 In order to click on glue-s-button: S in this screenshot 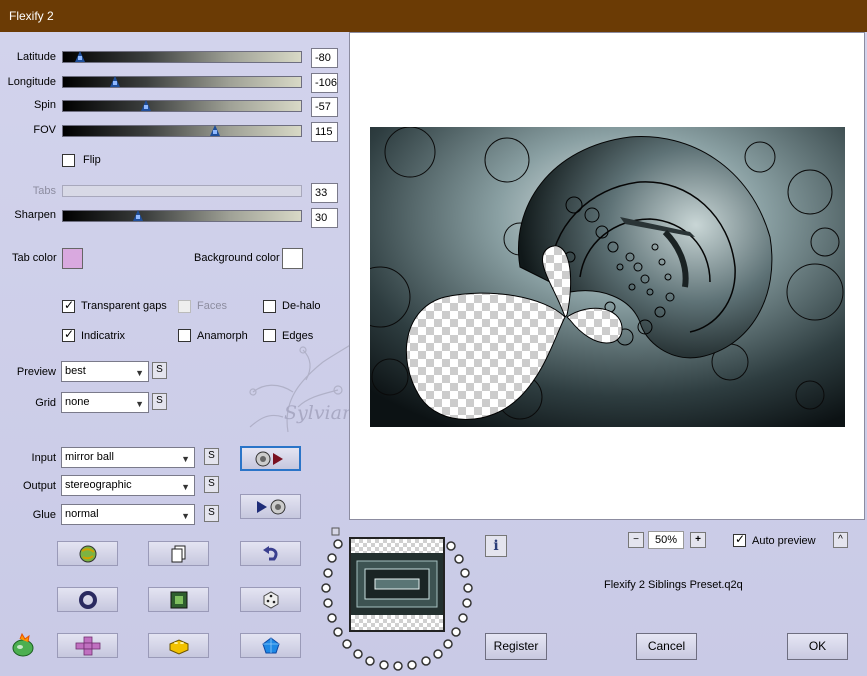, I will do `click(211, 513)`.